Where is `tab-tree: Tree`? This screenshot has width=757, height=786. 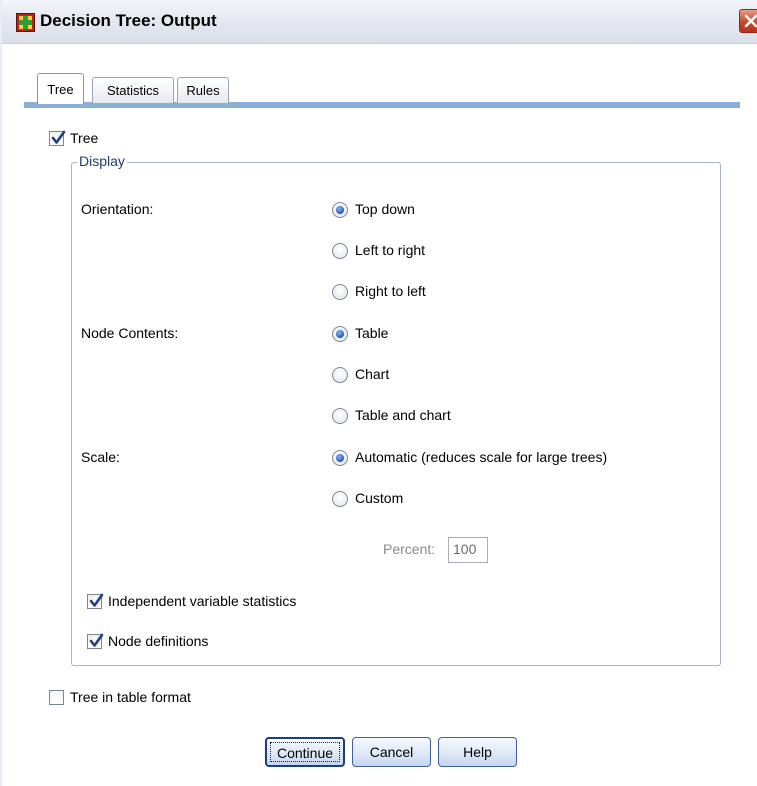 tab-tree: Tree is located at coordinates (60, 88).